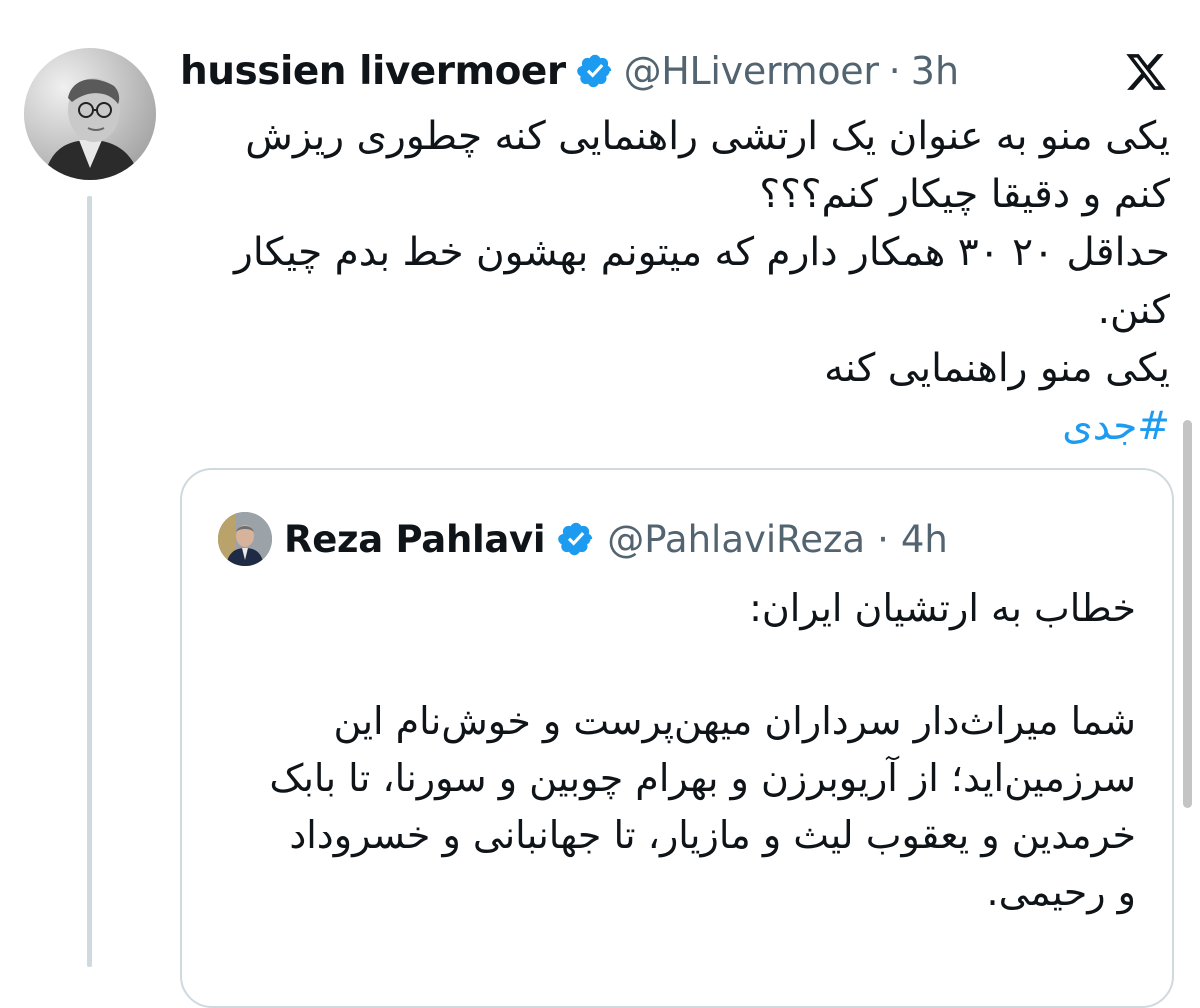 The height and width of the screenshot is (1008, 1200). What do you see at coordinates (736, 539) in the screenshot?
I see `quoted-author-handle: @PahlaviReza` at bounding box center [736, 539].